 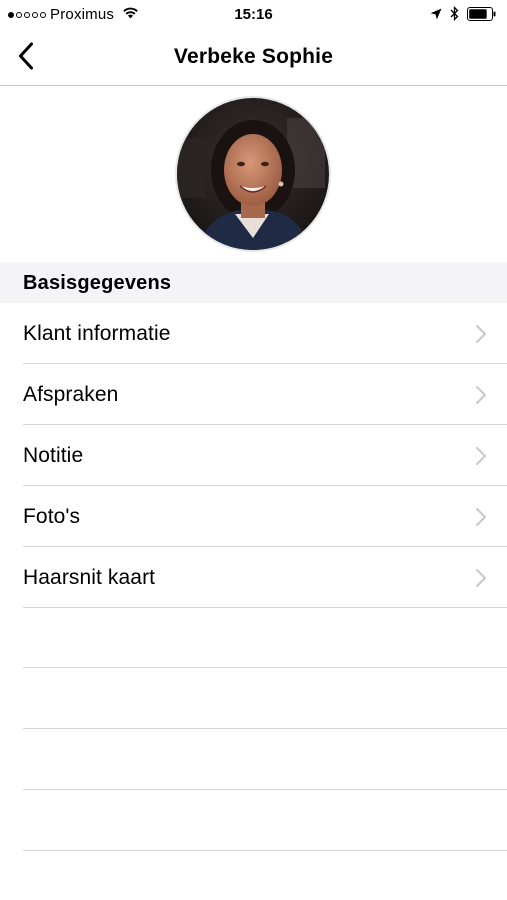 I want to click on menu-item-label: Haarsnit kaart, so click(x=89, y=577).